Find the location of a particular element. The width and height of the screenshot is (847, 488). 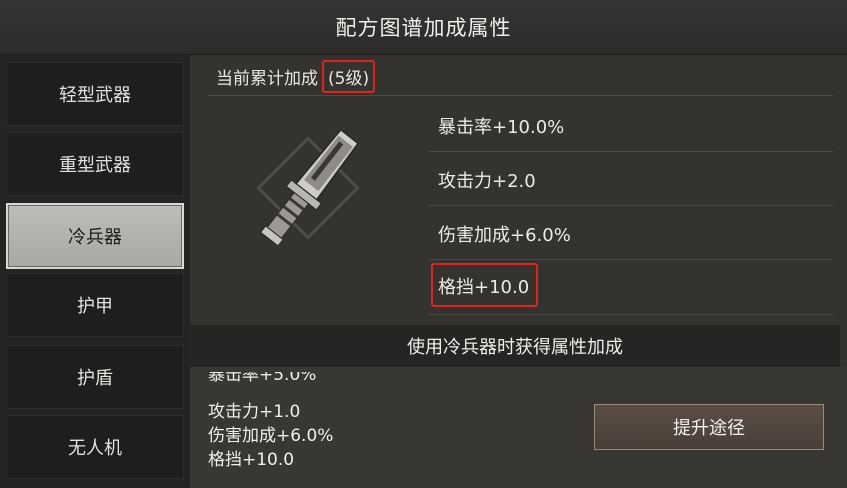

stat-damage-bonus: 伤害加成+6.0% is located at coordinates (504, 235).